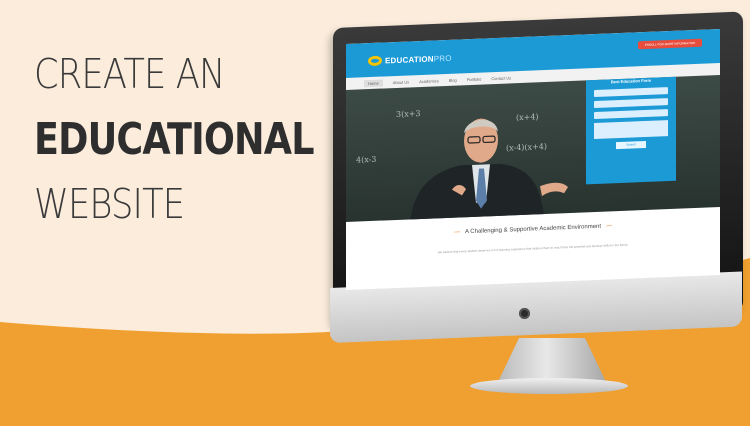 The image size is (750, 426). Describe the element at coordinates (631, 92) in the screenshot. I see `form-name-field` at that location.